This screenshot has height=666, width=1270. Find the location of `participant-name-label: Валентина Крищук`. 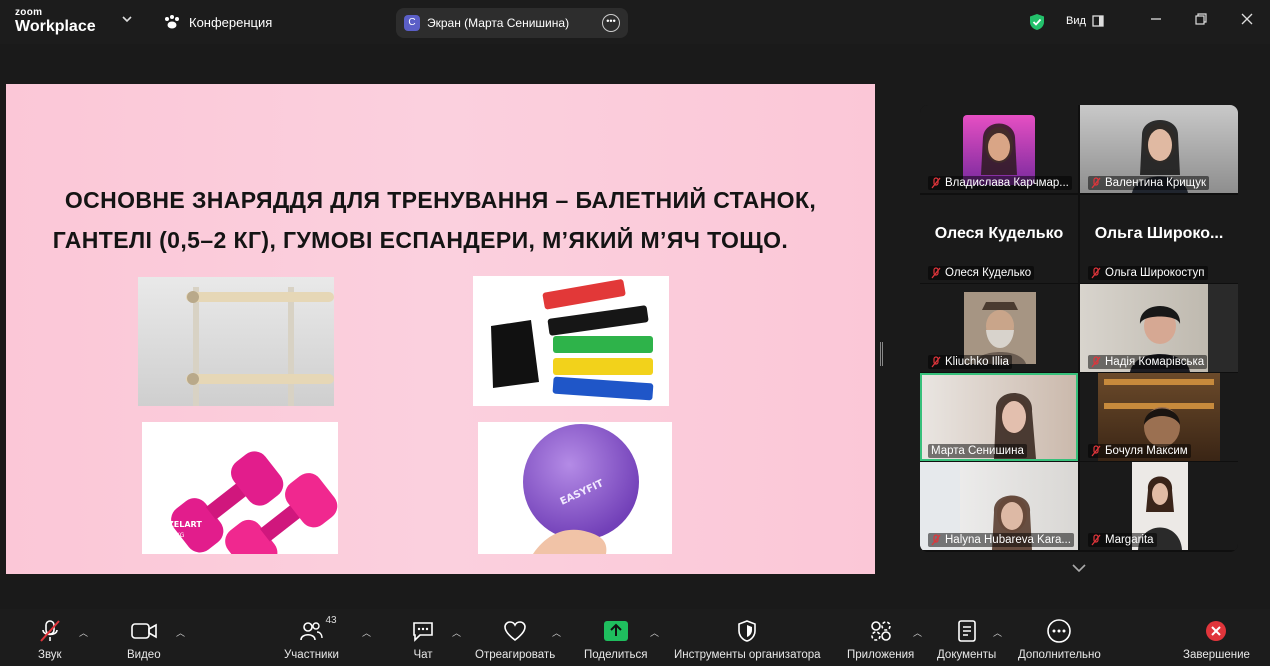

participant-name-label: Валентина Крищук is located at coordinates (1149, 183).